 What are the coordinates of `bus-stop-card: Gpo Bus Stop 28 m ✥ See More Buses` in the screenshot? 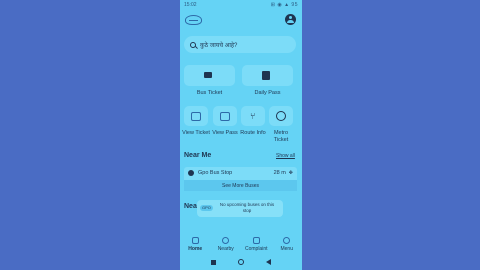 It's located at (240, 179).